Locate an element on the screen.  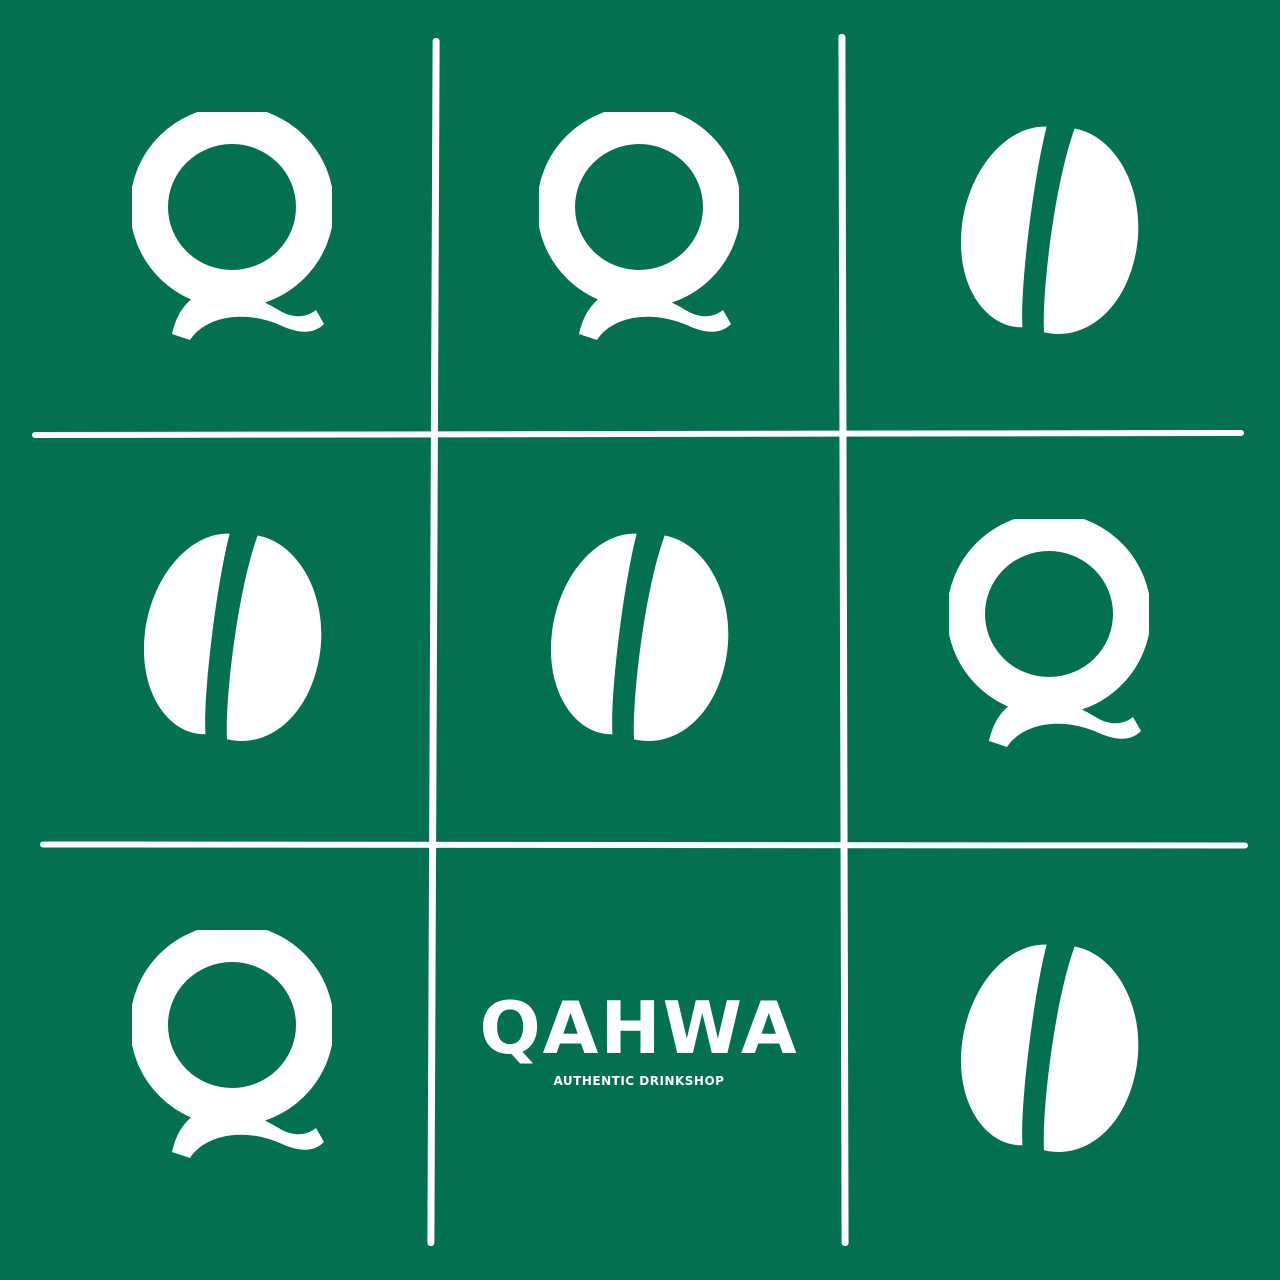
brand-name: QAHWA is located at coordinates (639, 1028).